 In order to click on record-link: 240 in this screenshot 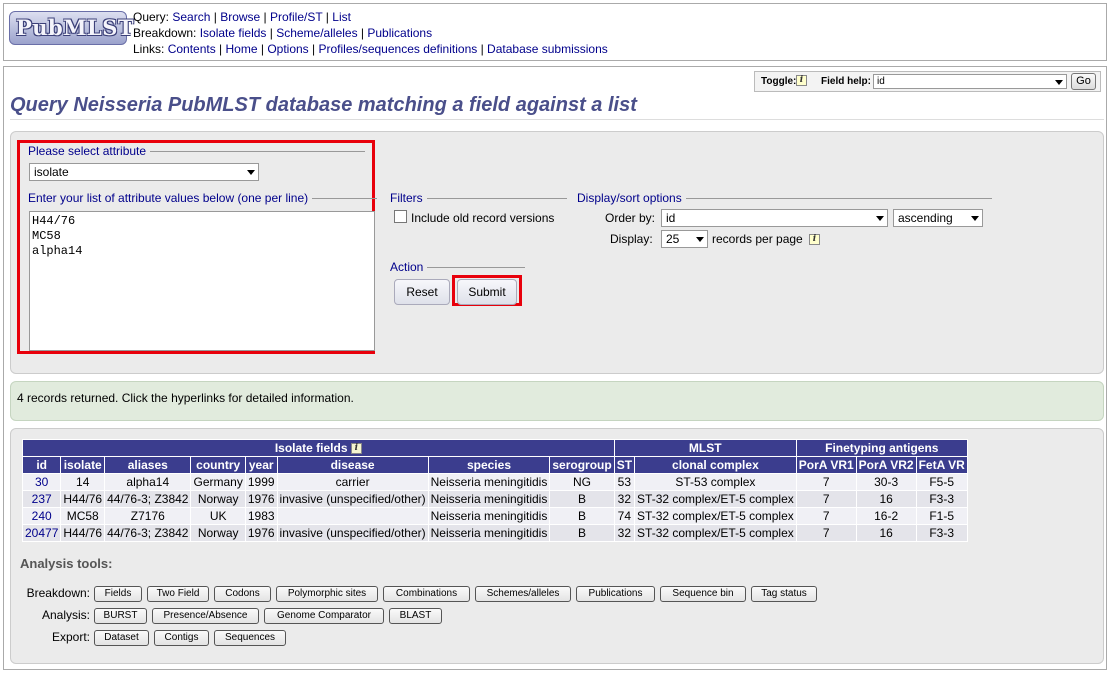, I will do `click(42, 516)`.